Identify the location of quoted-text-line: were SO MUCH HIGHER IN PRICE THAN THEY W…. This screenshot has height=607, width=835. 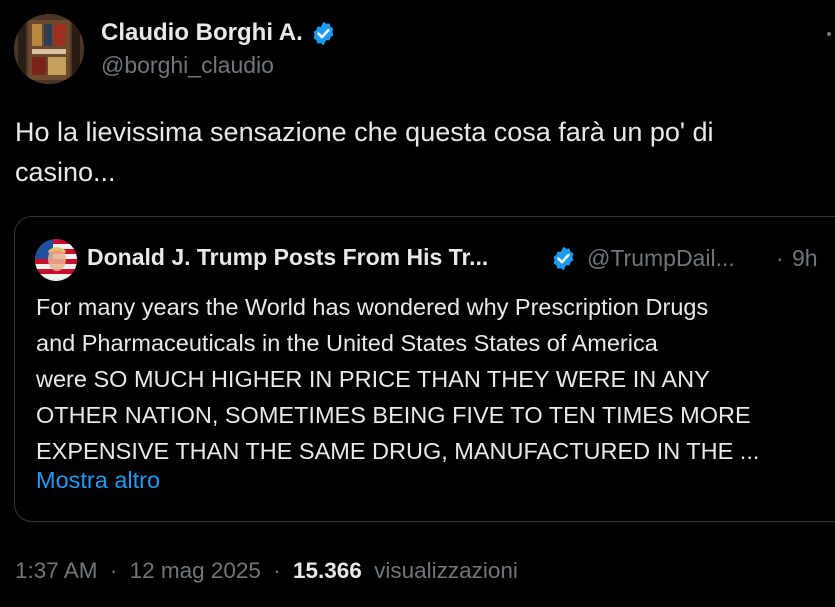
(373, 379).